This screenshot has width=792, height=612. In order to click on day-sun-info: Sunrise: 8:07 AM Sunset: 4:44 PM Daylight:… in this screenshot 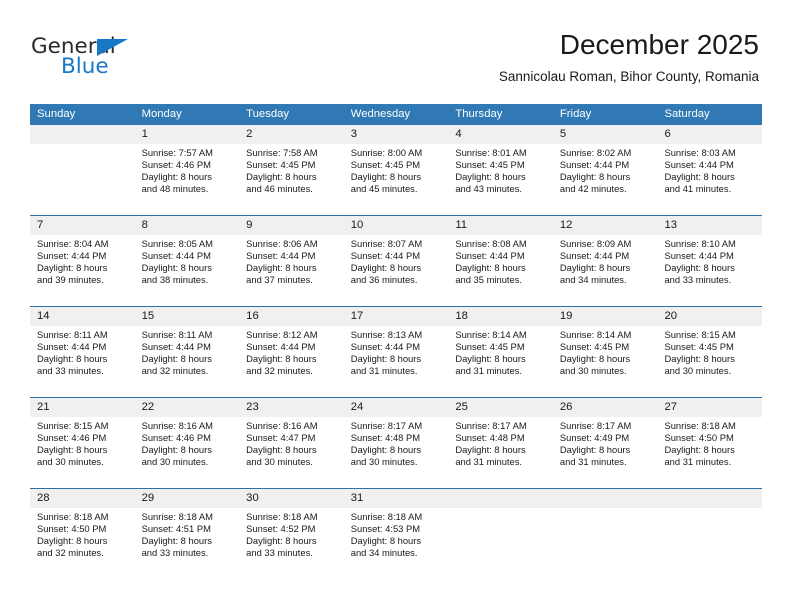, I will do `click(400, 262)`.